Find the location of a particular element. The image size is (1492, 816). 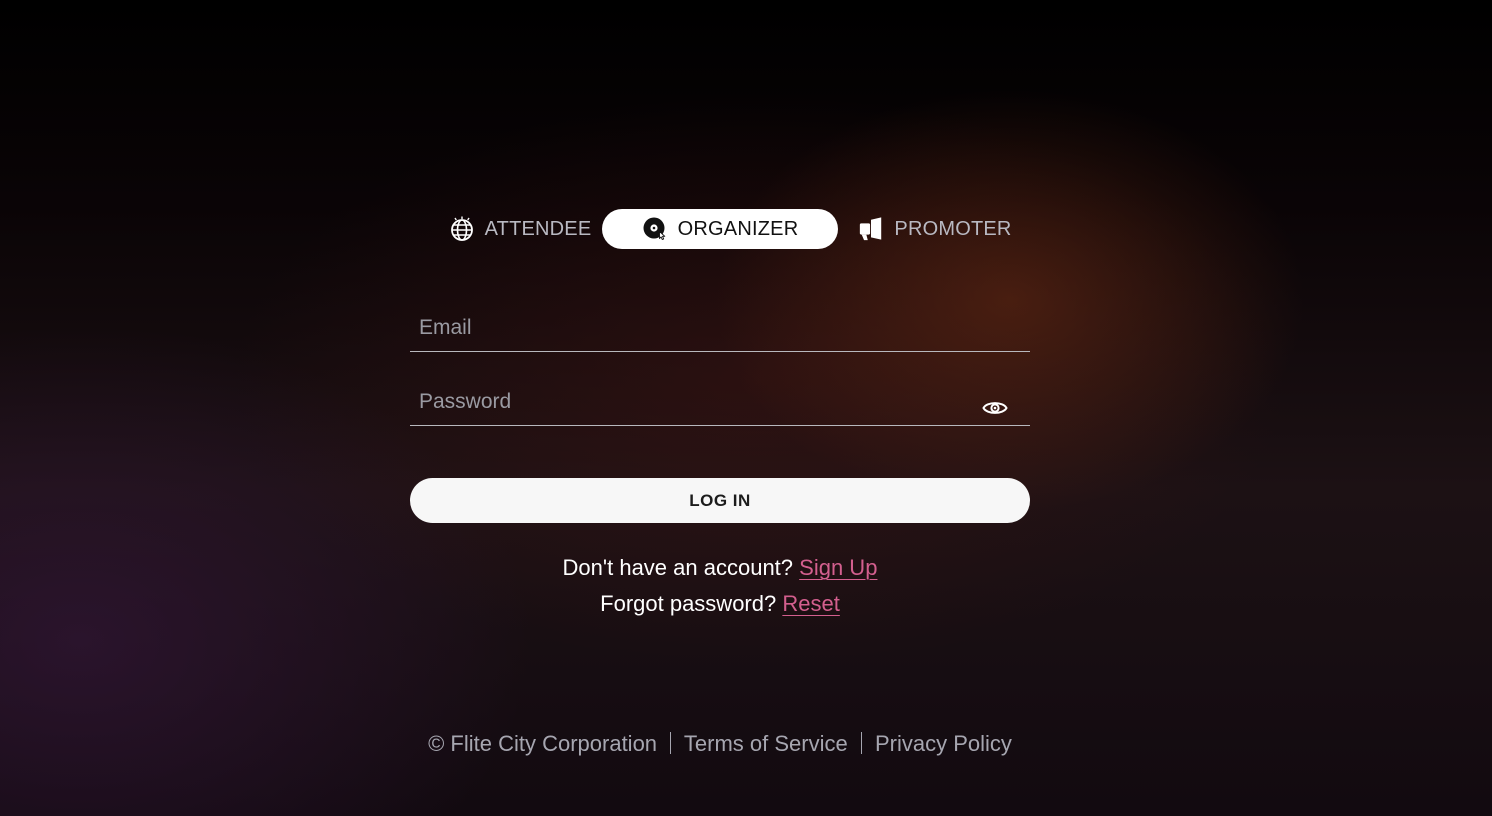

privacy-policy-link: Privacy Policy is located at coordinates (943, 743).